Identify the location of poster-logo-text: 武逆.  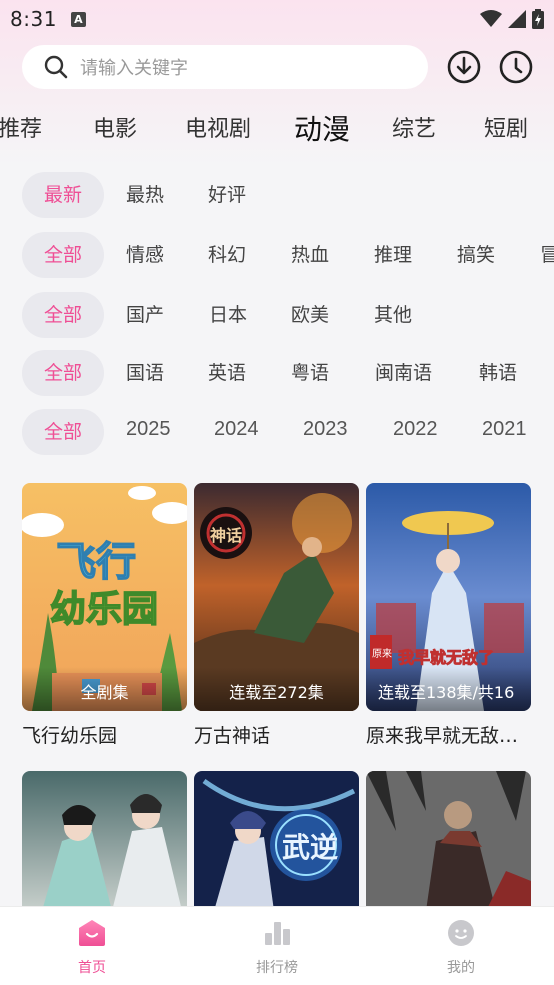
(310, 847).